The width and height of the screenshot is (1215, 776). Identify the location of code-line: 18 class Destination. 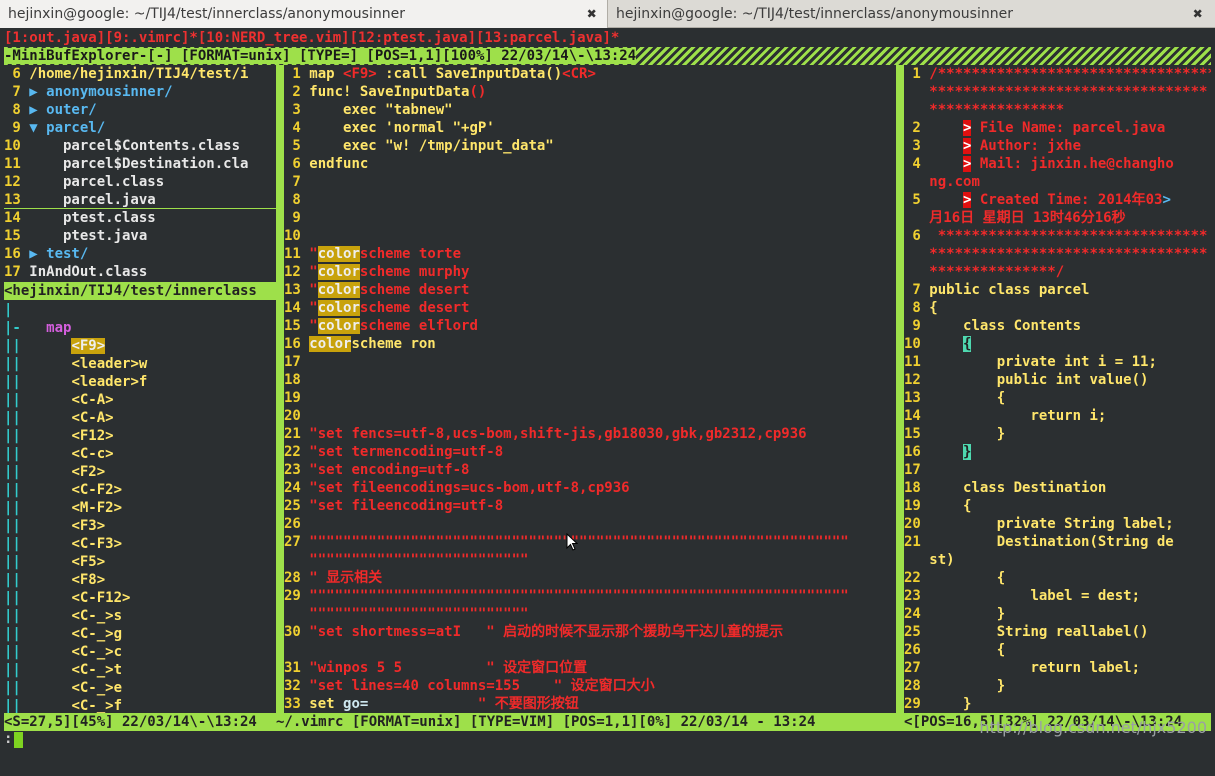
(1057, 488).